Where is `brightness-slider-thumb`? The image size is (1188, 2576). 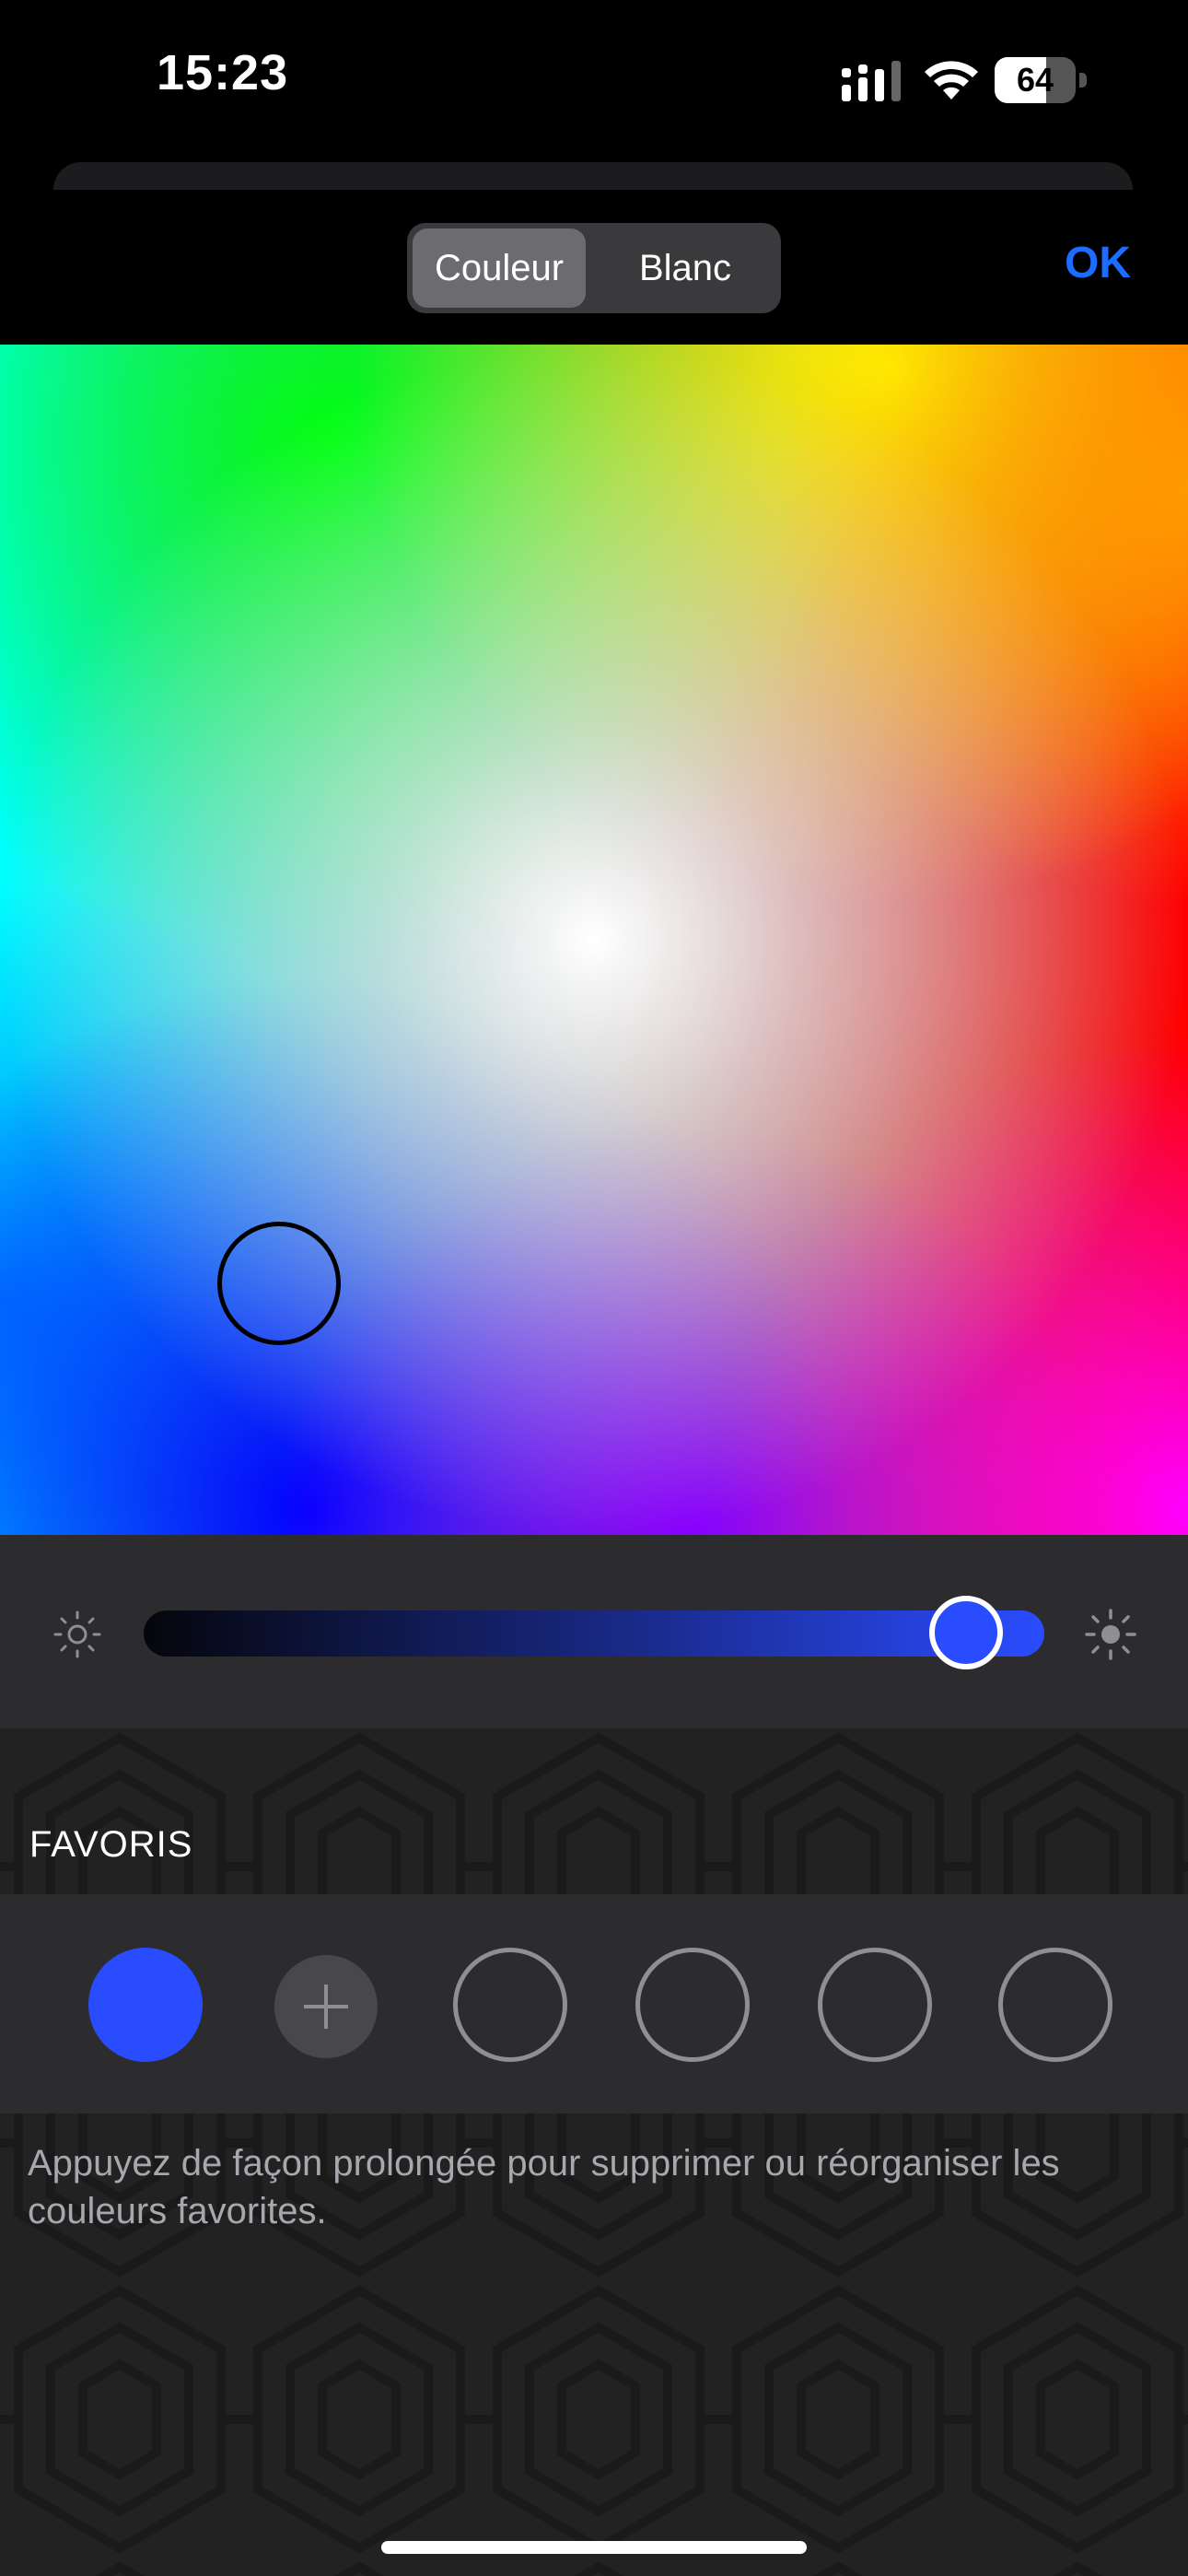
brightness-slider-thumb is located at coordinates (967, 1632).